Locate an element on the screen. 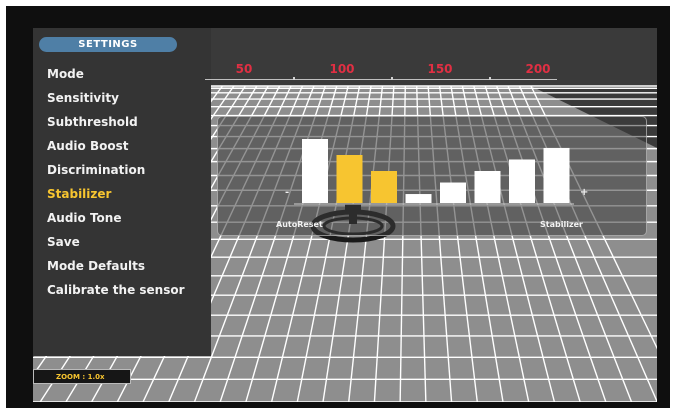 This screenshot has width=676, height=414. menu-item-calibrate-sensor: Calibrate the sensor is located at coordinates (116, 290).